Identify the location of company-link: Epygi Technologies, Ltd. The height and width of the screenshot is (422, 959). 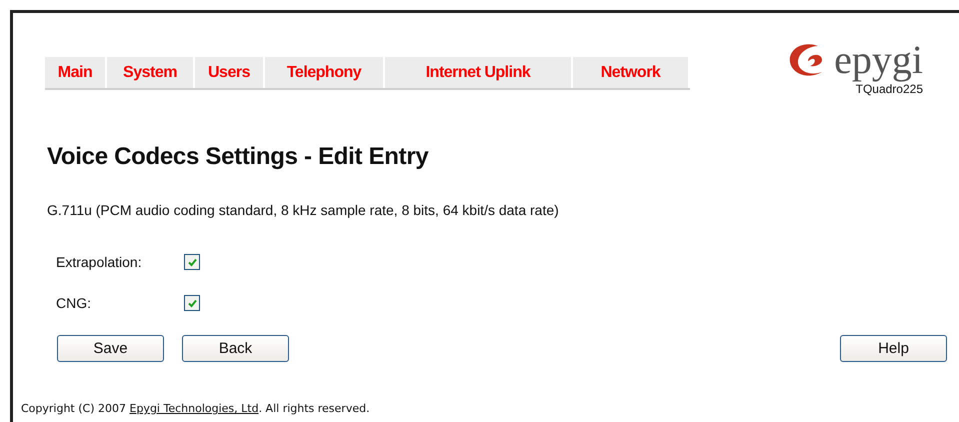
(194, 408).